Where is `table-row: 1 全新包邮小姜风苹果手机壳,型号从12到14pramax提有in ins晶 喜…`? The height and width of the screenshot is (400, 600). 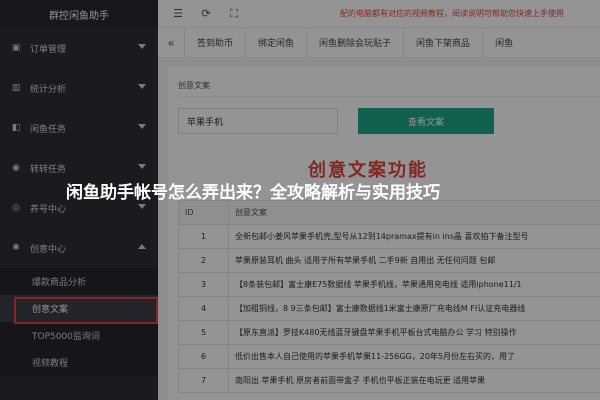 table-row: 1 全新包邮小姜风苹果手机壳,型号从12到14pramax提有in ins晶 喜… is located at coordinates (389, 236).